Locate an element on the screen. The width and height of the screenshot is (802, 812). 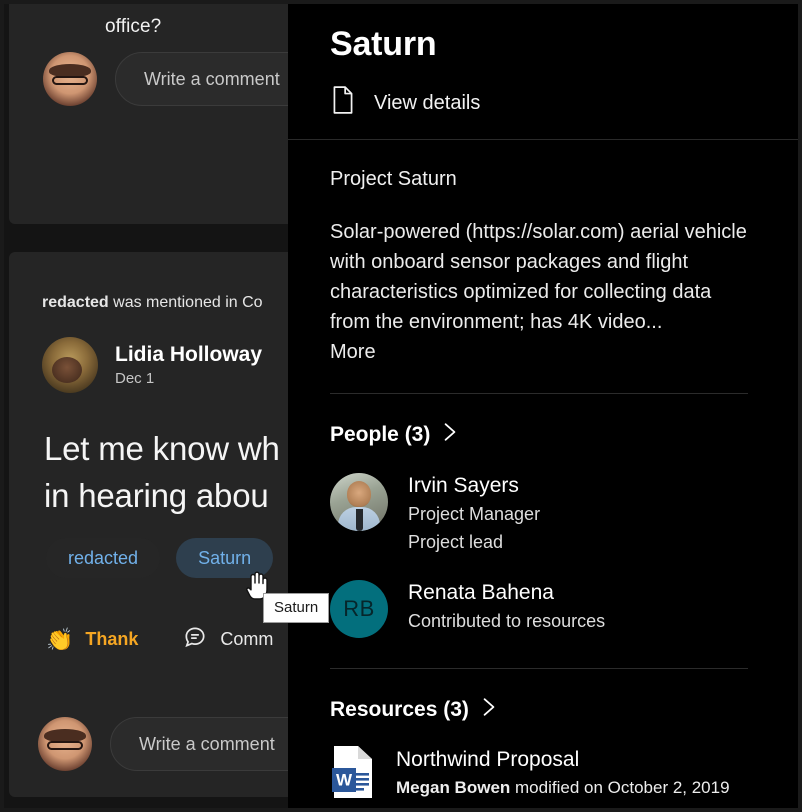
resource-name: Northwind Proposal is located at coordinates (488, 759).